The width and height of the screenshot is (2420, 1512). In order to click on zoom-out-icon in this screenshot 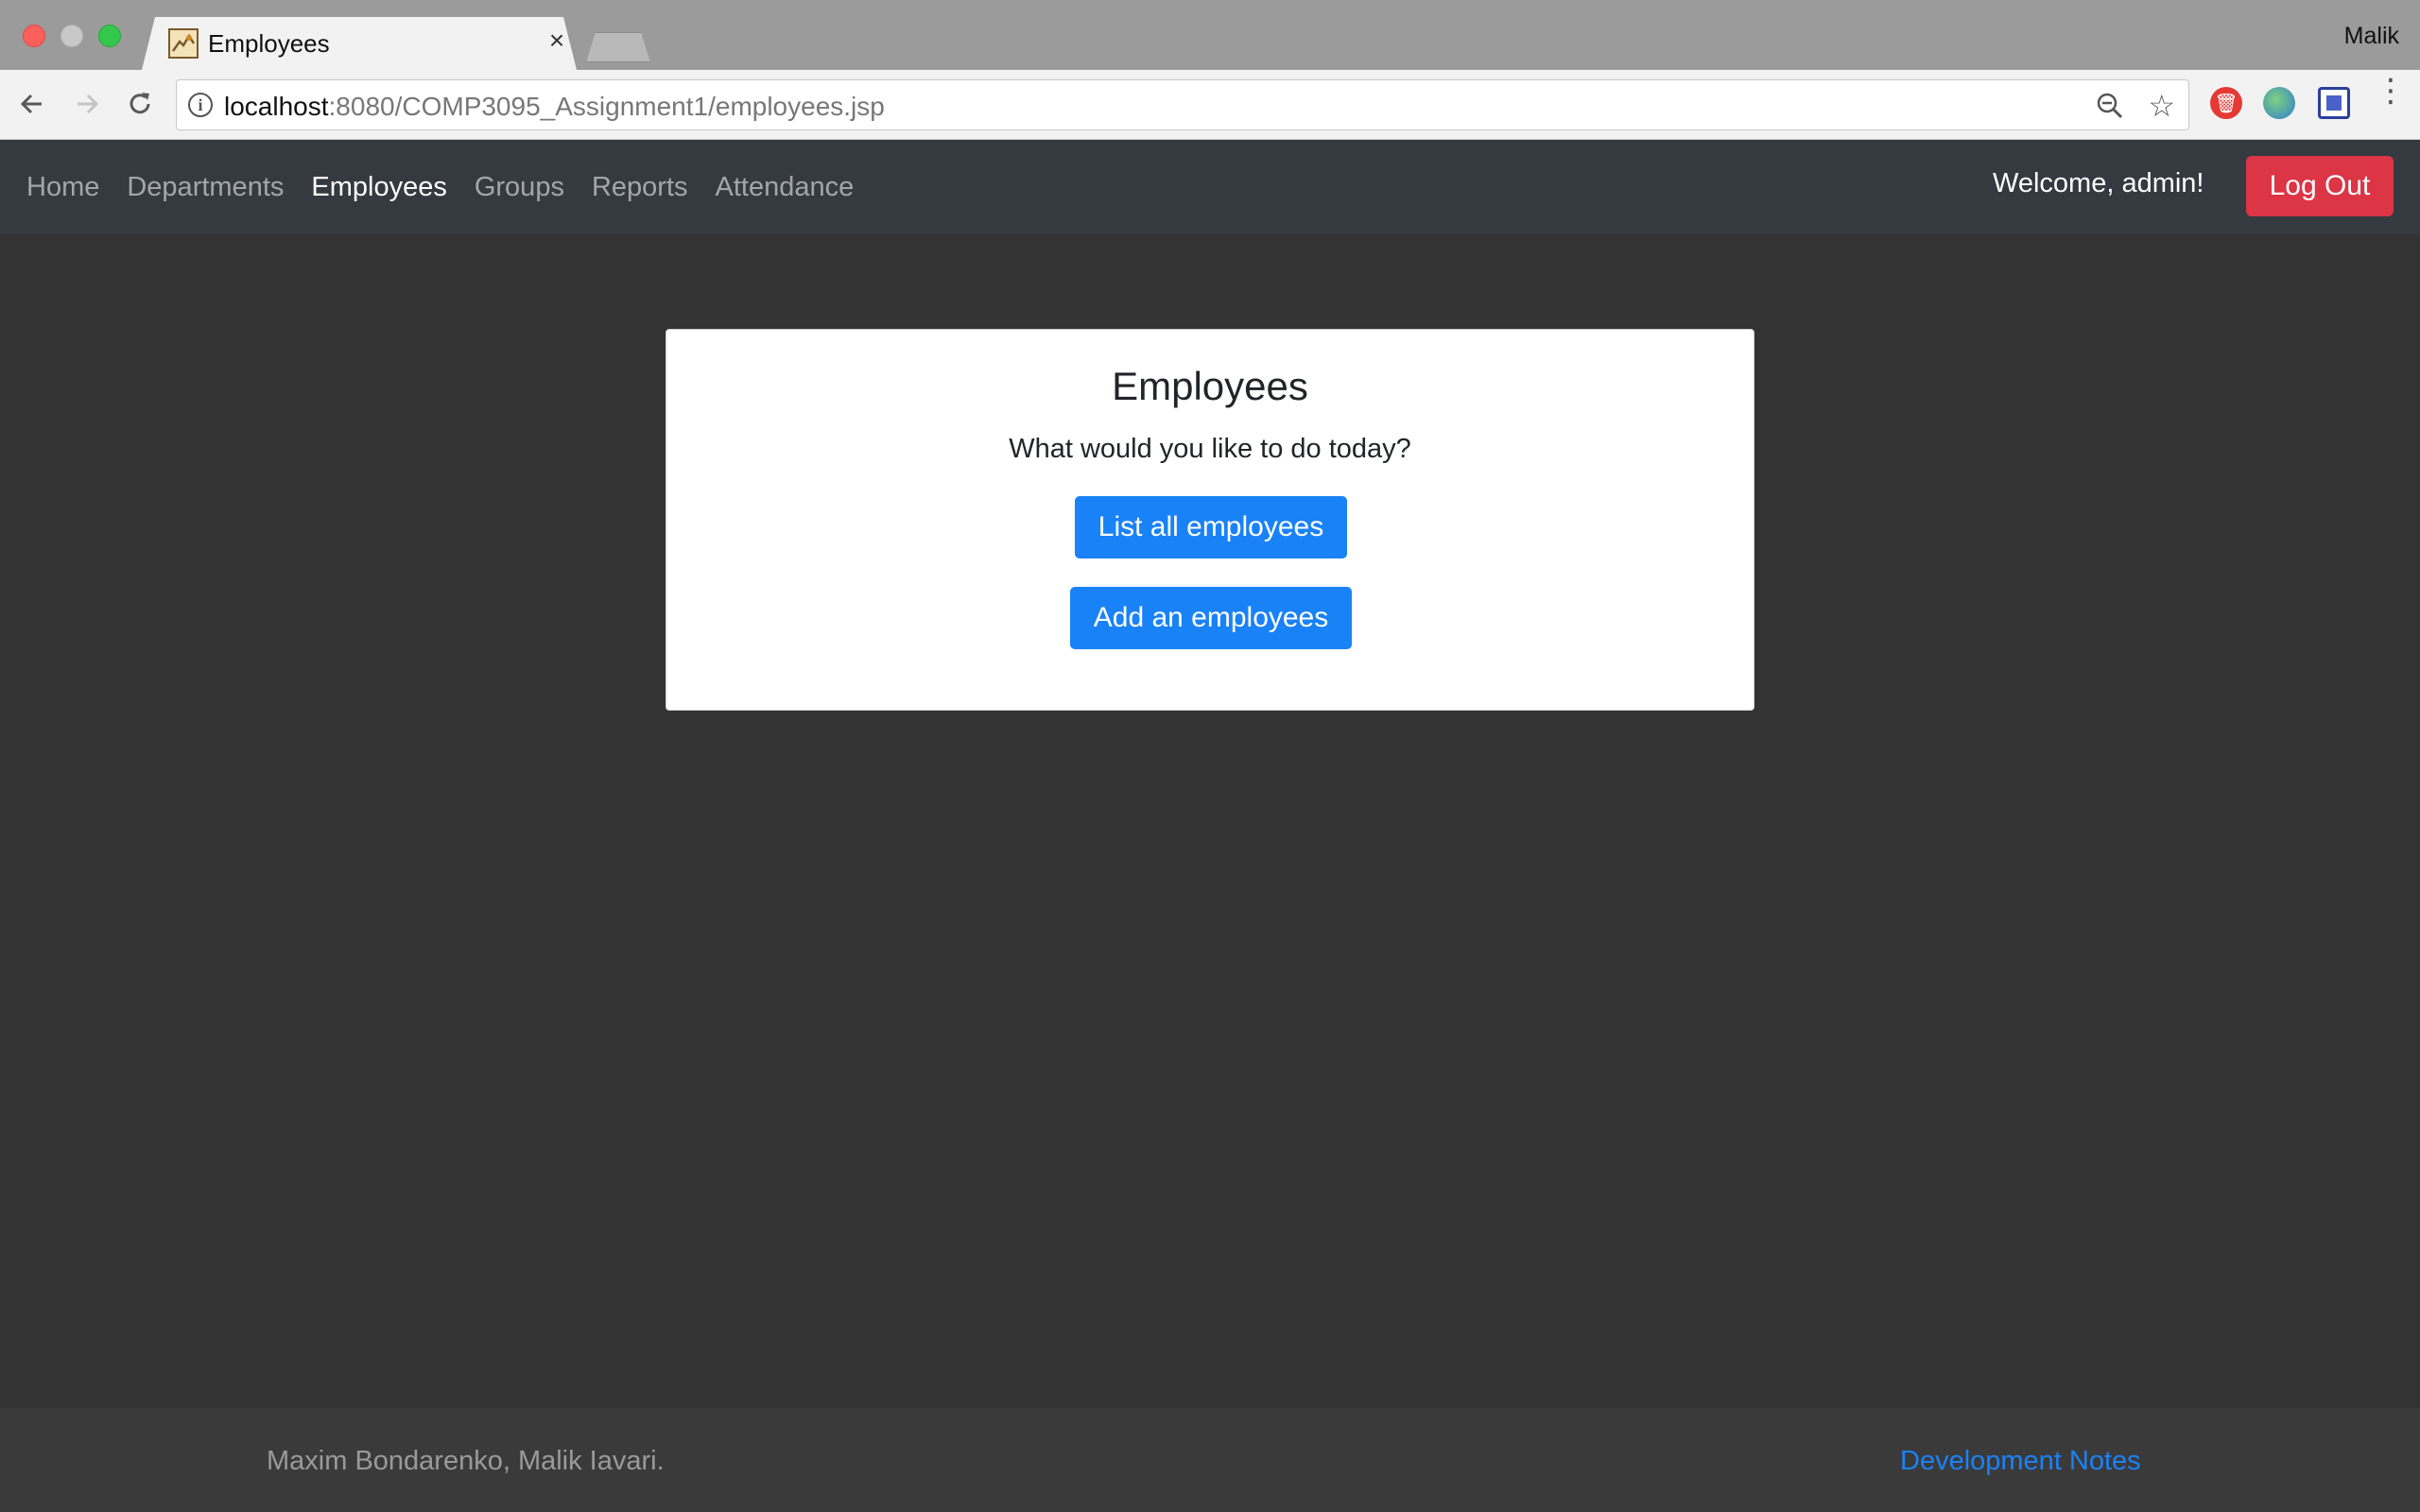, I will do `click(2110, 106)`.